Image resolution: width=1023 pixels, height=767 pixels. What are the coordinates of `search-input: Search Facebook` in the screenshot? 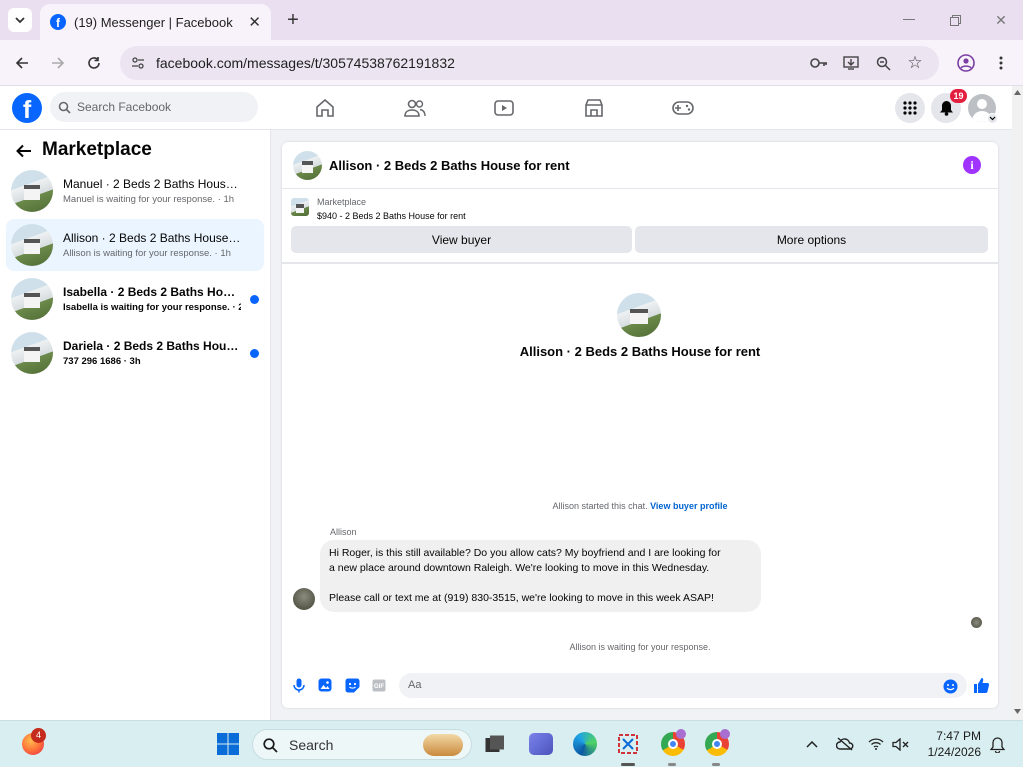 It's located at (124, 107).